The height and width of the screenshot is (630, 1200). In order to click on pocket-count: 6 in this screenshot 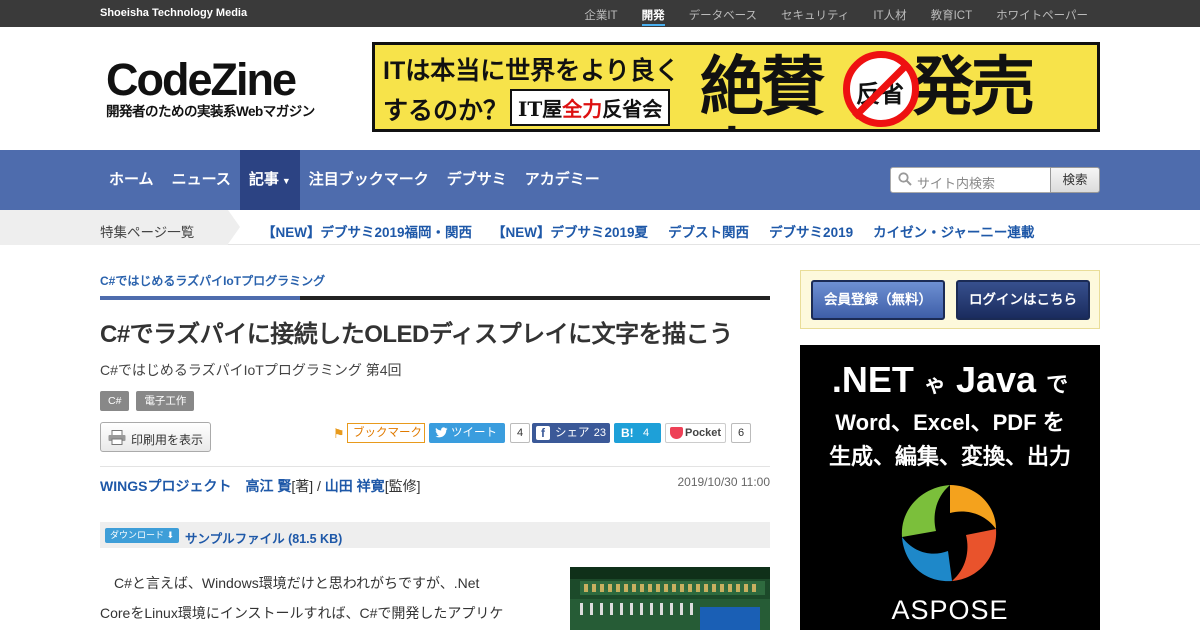, I will do `click(741, 433)`.